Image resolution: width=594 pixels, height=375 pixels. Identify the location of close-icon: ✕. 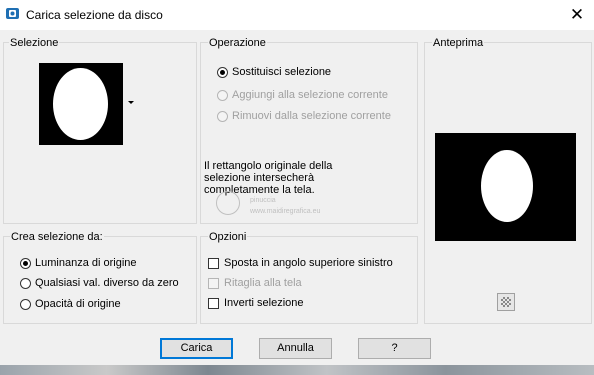
(577, 14).